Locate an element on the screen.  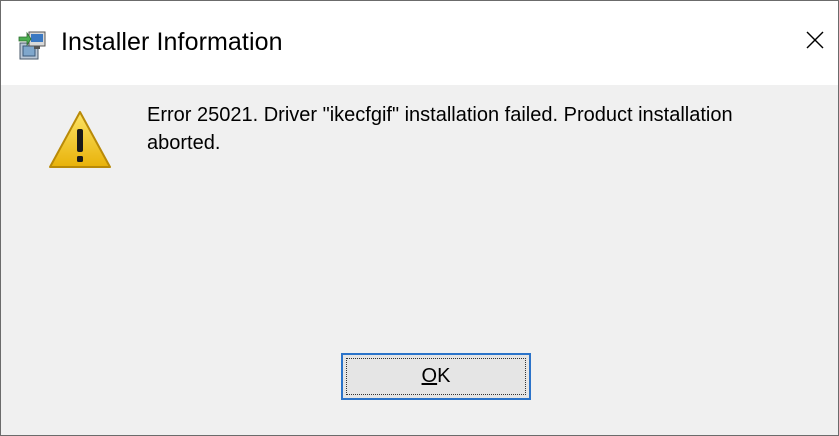
close-icon is located at coordinates (815, 40).